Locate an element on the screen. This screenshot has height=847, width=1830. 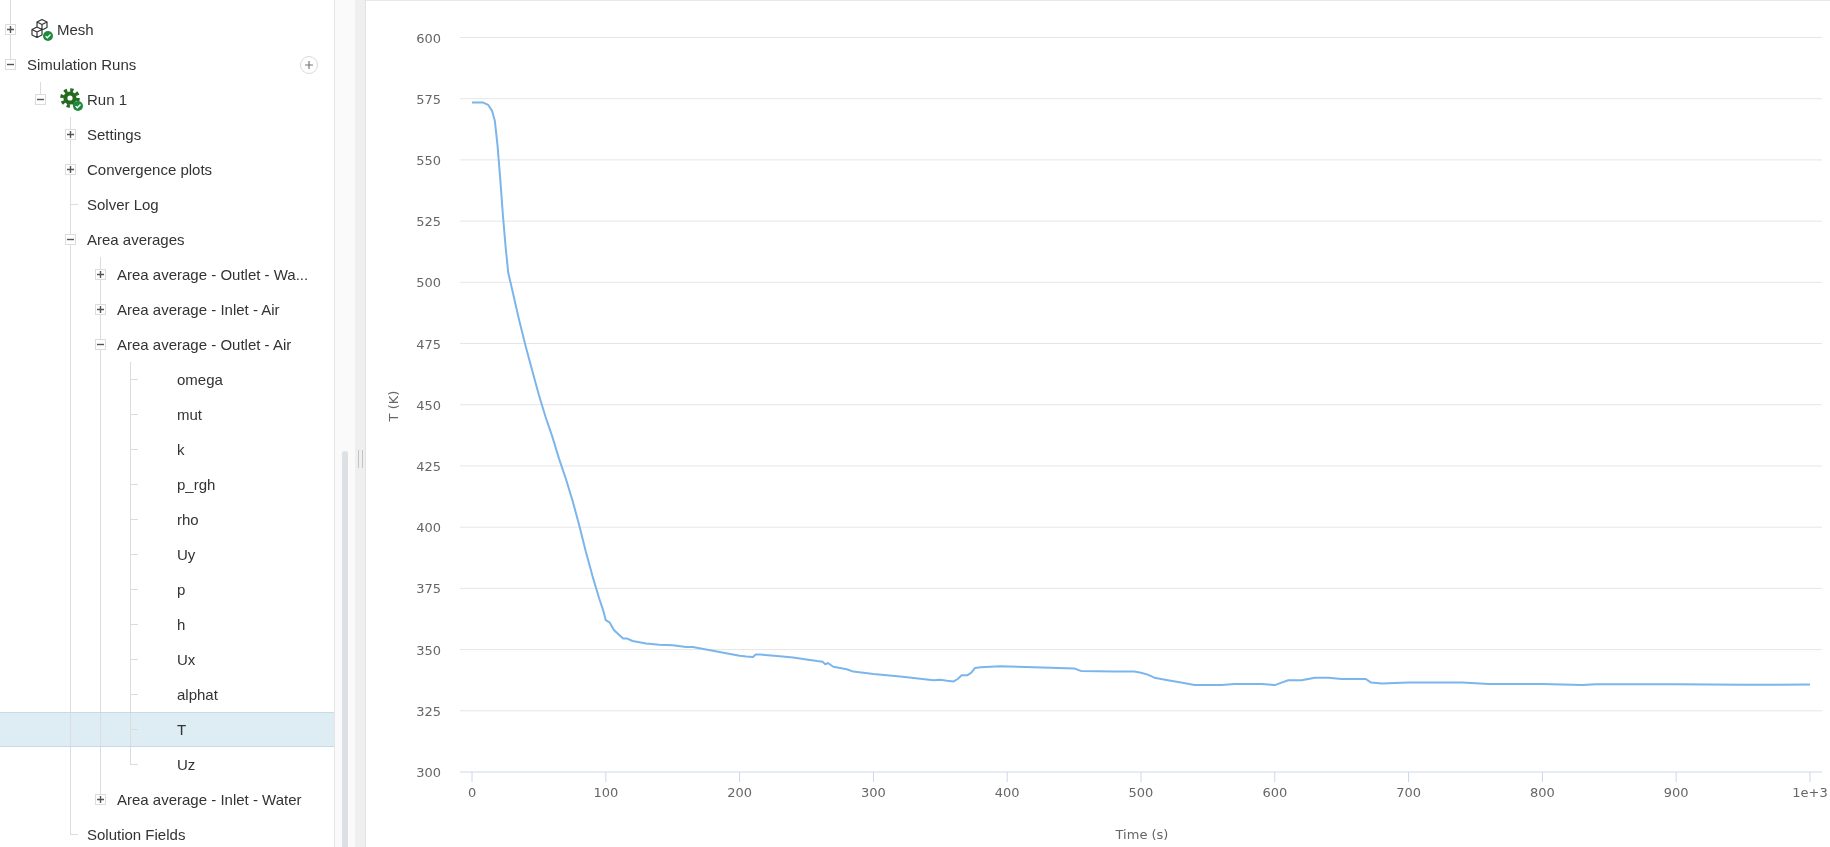
y-axis-label: 375 is located at coordinates (428, 589).